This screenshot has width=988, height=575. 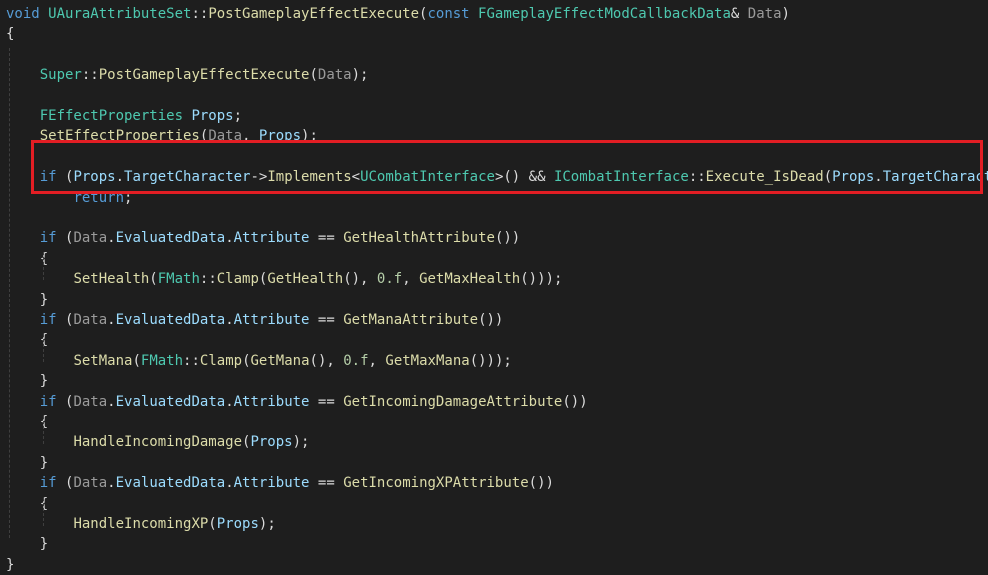 I want to click on code-token: Super, so click(x=60, y=75).